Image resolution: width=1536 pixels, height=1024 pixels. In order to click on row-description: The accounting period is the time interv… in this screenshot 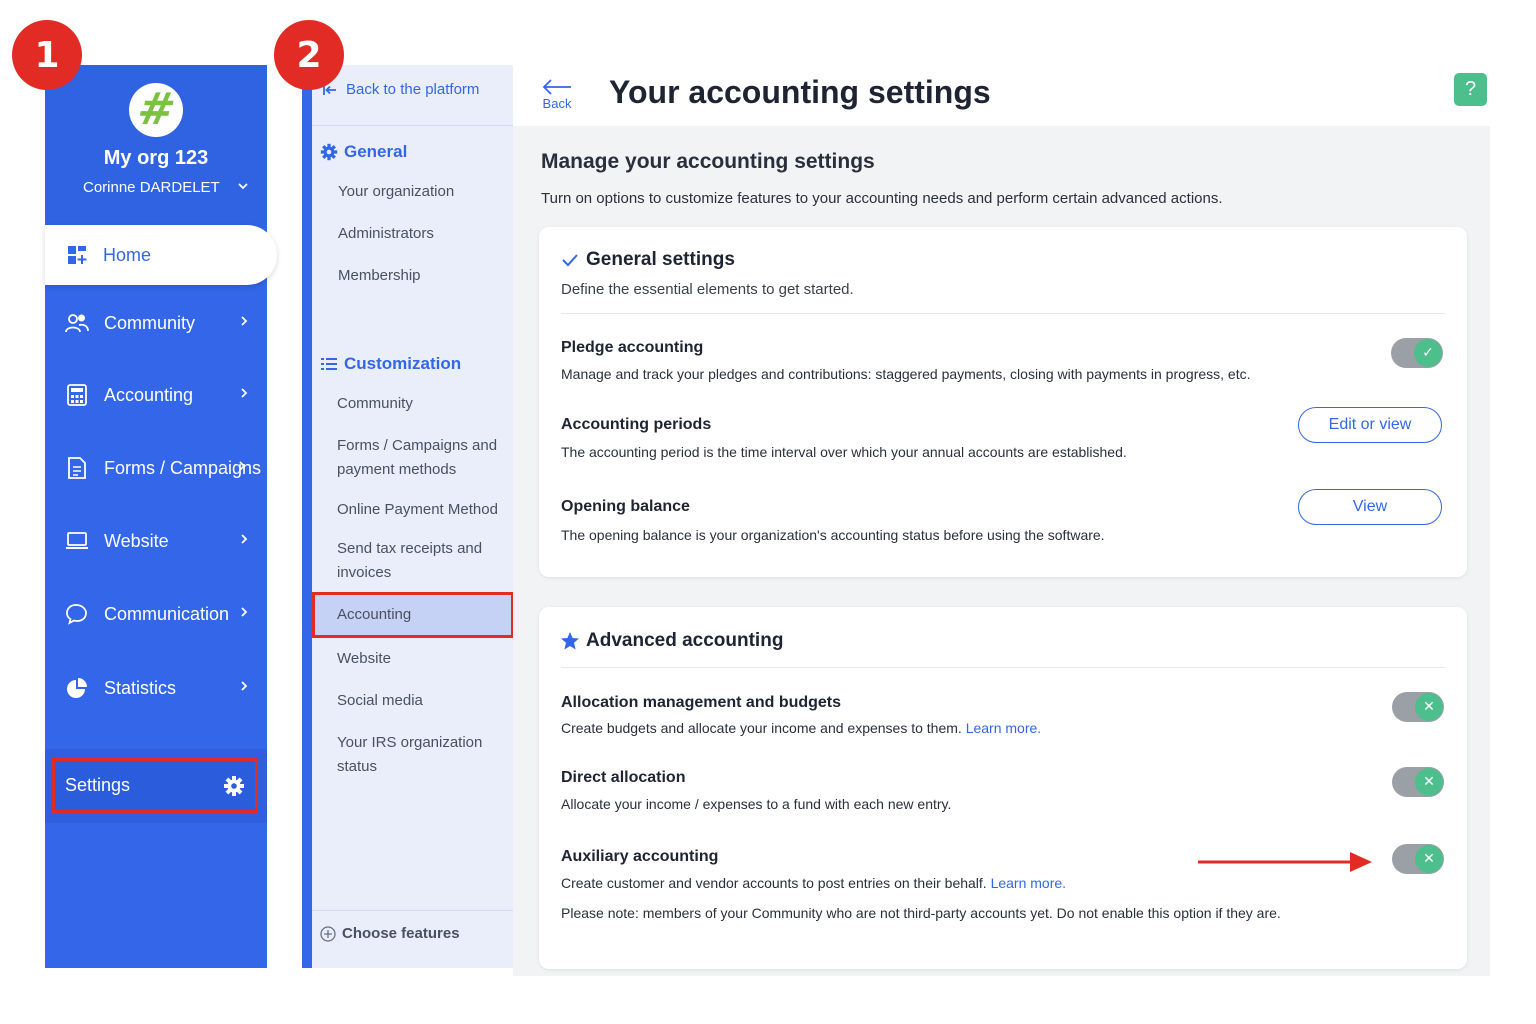, I will do `click(844, 452)`.